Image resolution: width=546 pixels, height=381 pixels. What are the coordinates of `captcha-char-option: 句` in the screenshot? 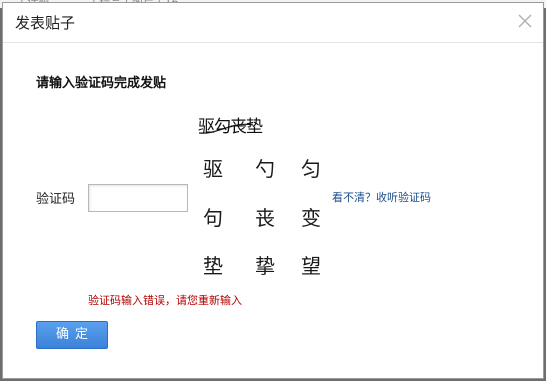 It's located at (213, 216).